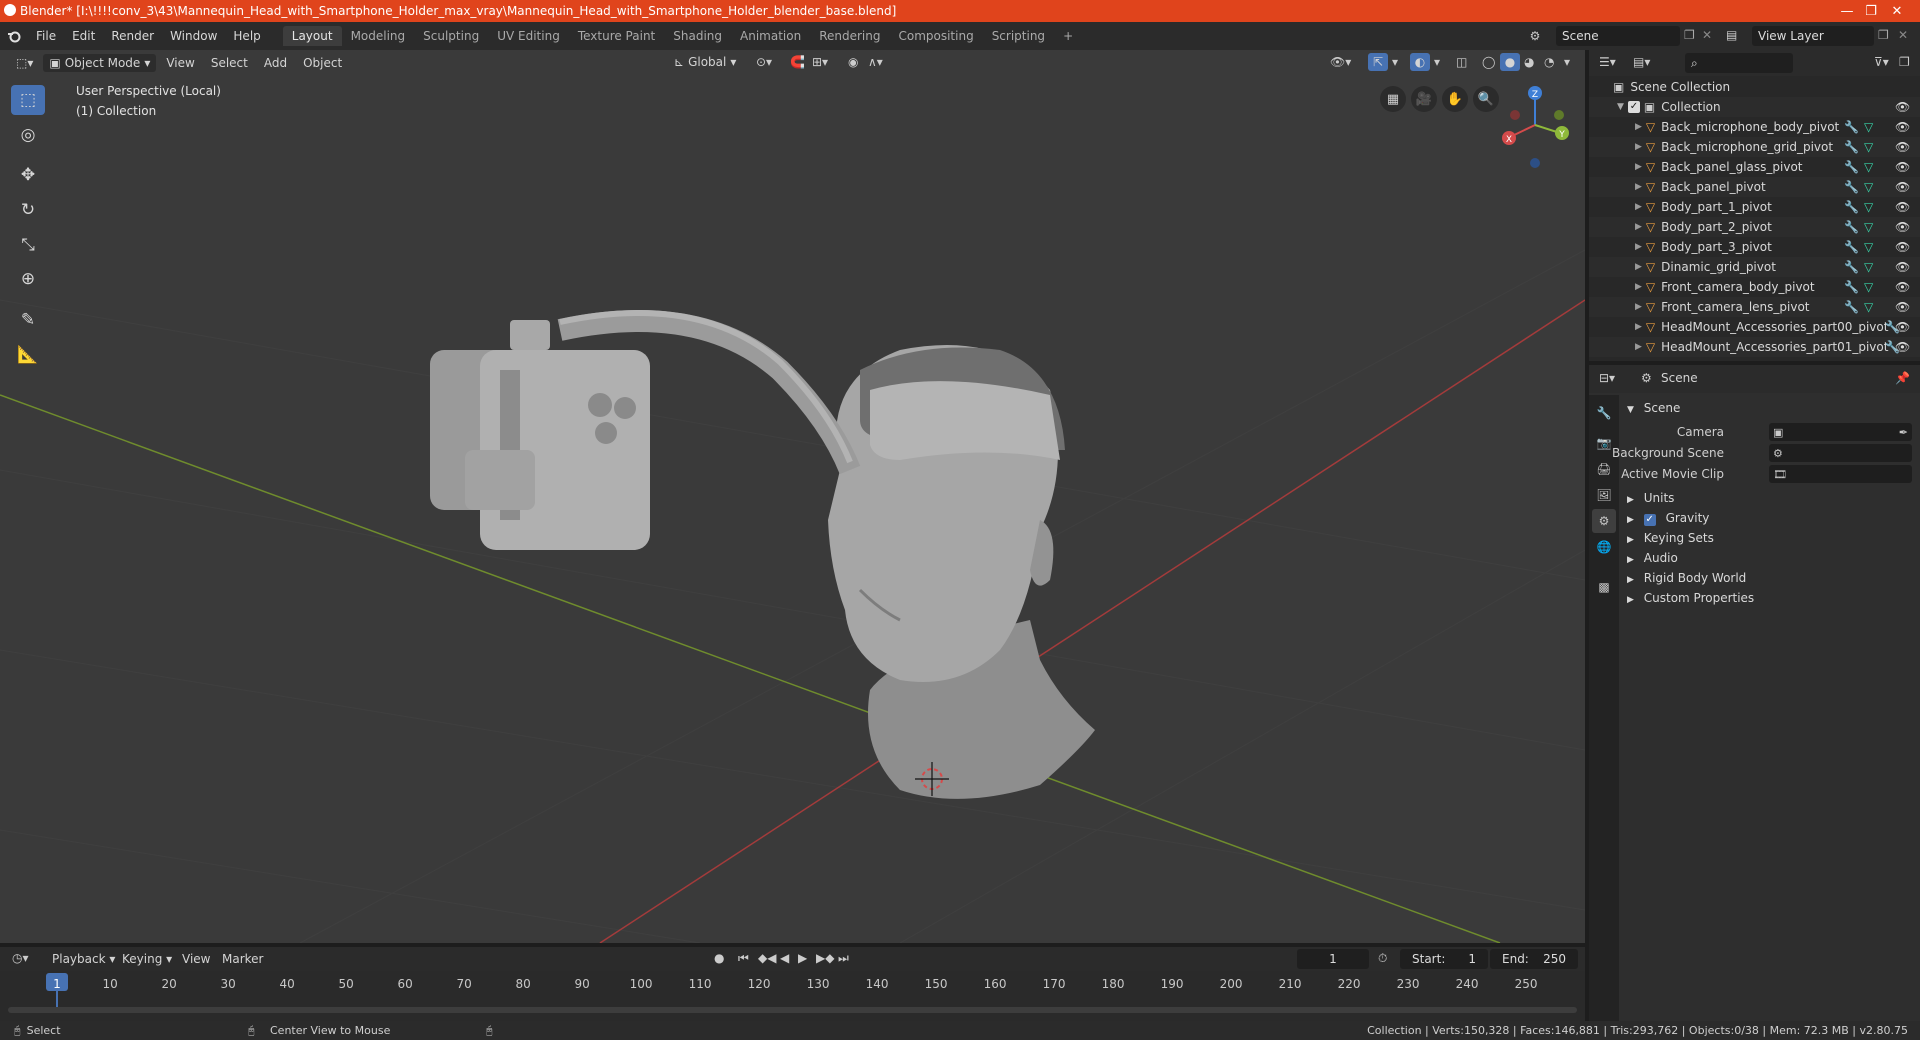 The height and width of the screenshot is (1040, 1920). I want to click on rigid-body-world-section: ▶ Rigid Body World, so click(1686, 578).